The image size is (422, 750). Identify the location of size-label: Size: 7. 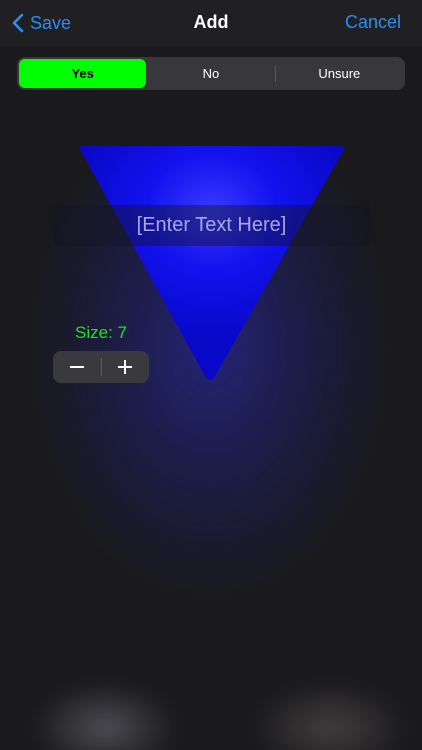
(101, 332).